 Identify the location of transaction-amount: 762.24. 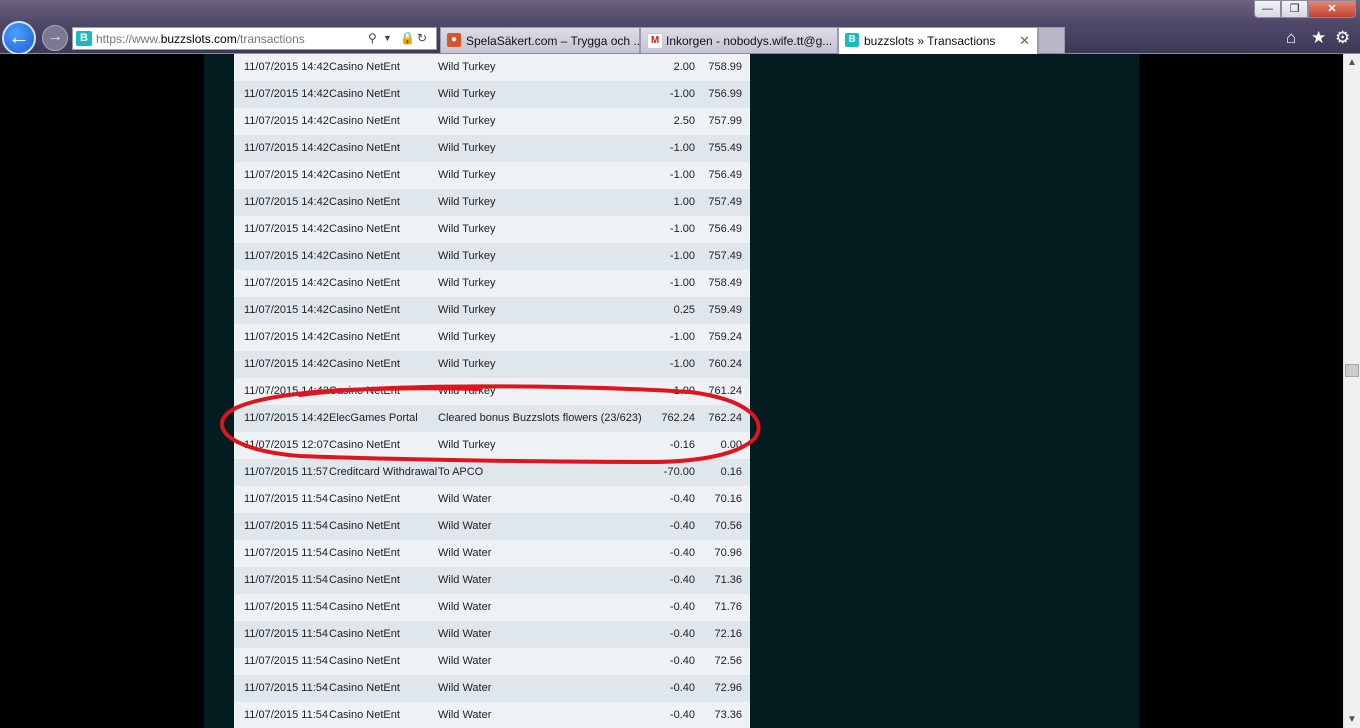
(678, 418).